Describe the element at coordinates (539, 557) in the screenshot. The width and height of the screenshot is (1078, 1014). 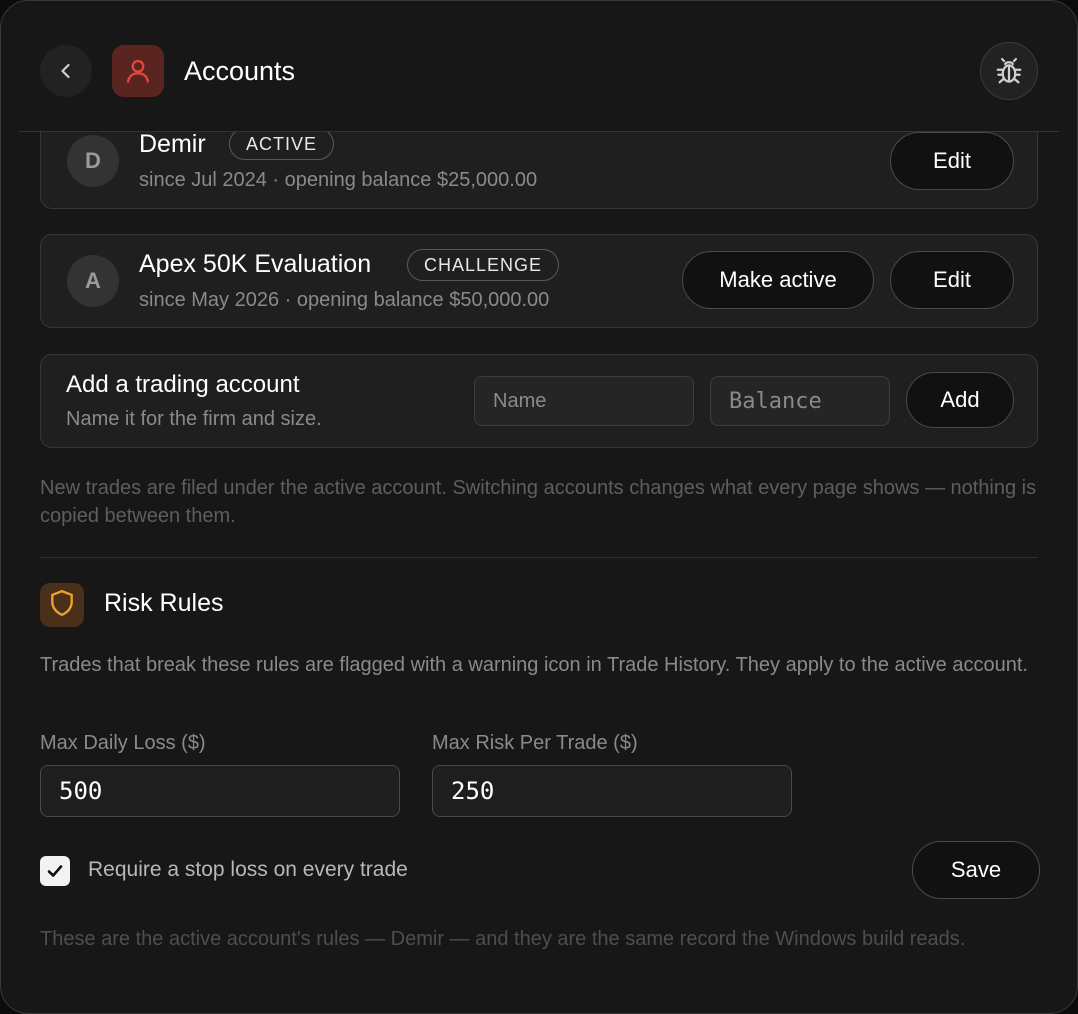
I see `section-divider` at that location.